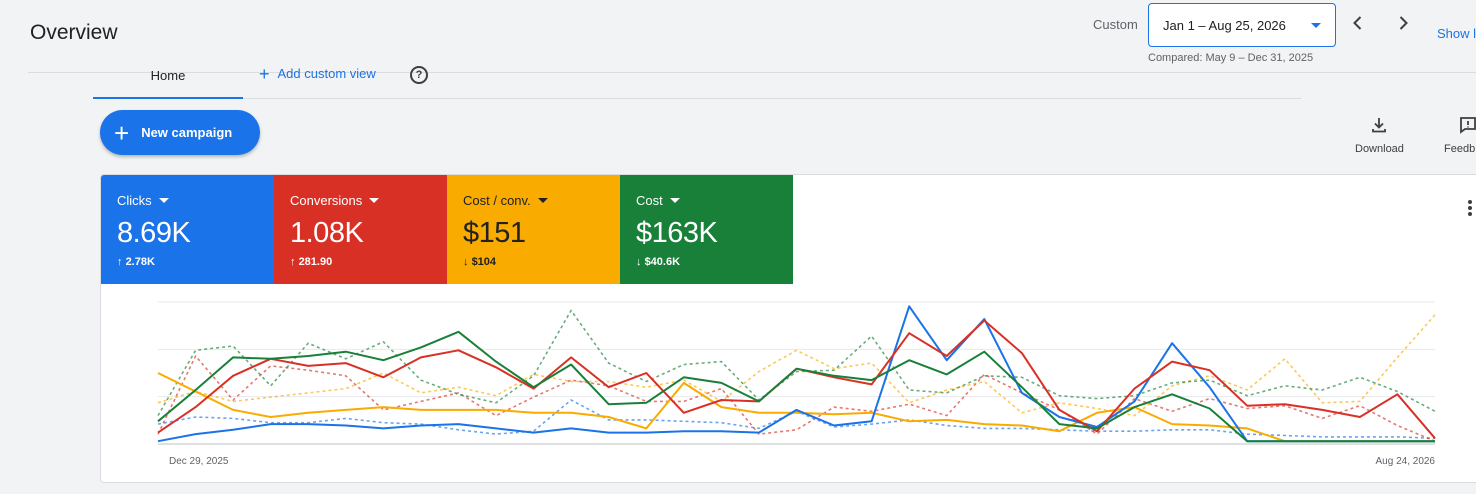 The image size is (1476, 494). What do you see at coordinates (327, 233) in the screenshot?
I see `metric-value: 1.08K` at bounding box center [327, 233].